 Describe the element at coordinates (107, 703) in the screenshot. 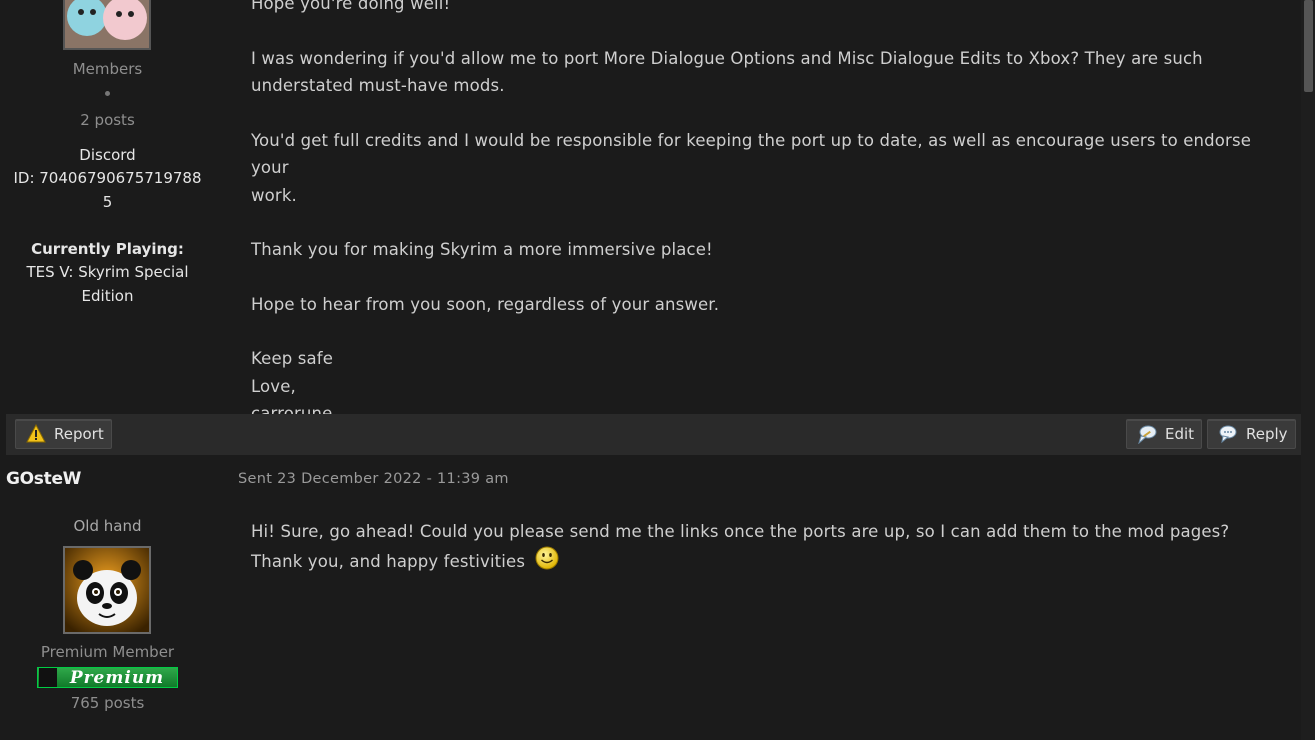

I see `post-count: 765 posts` at that location.